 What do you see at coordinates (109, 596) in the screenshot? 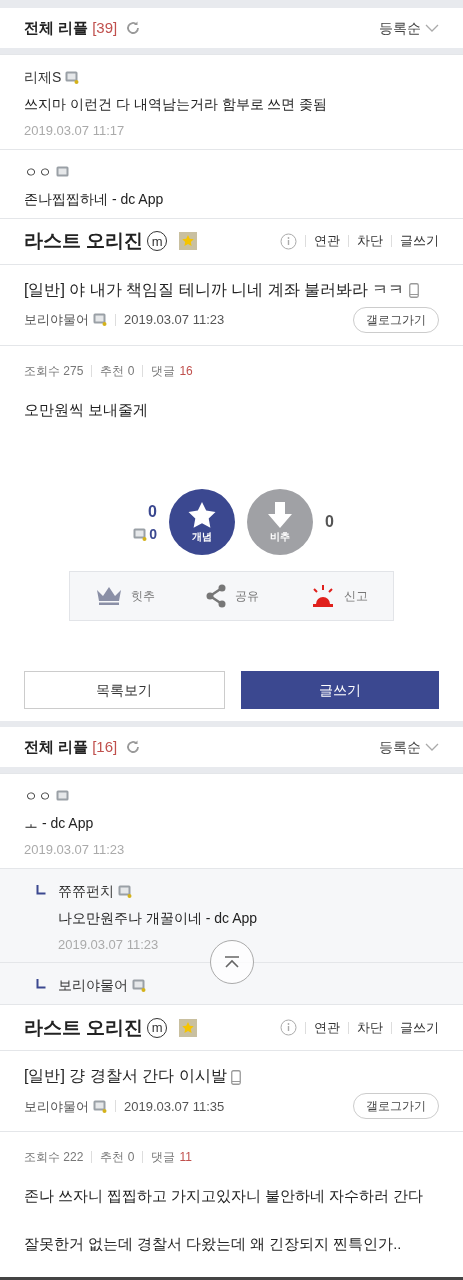
I see `crown-icon` at bounding box center [109, 596].